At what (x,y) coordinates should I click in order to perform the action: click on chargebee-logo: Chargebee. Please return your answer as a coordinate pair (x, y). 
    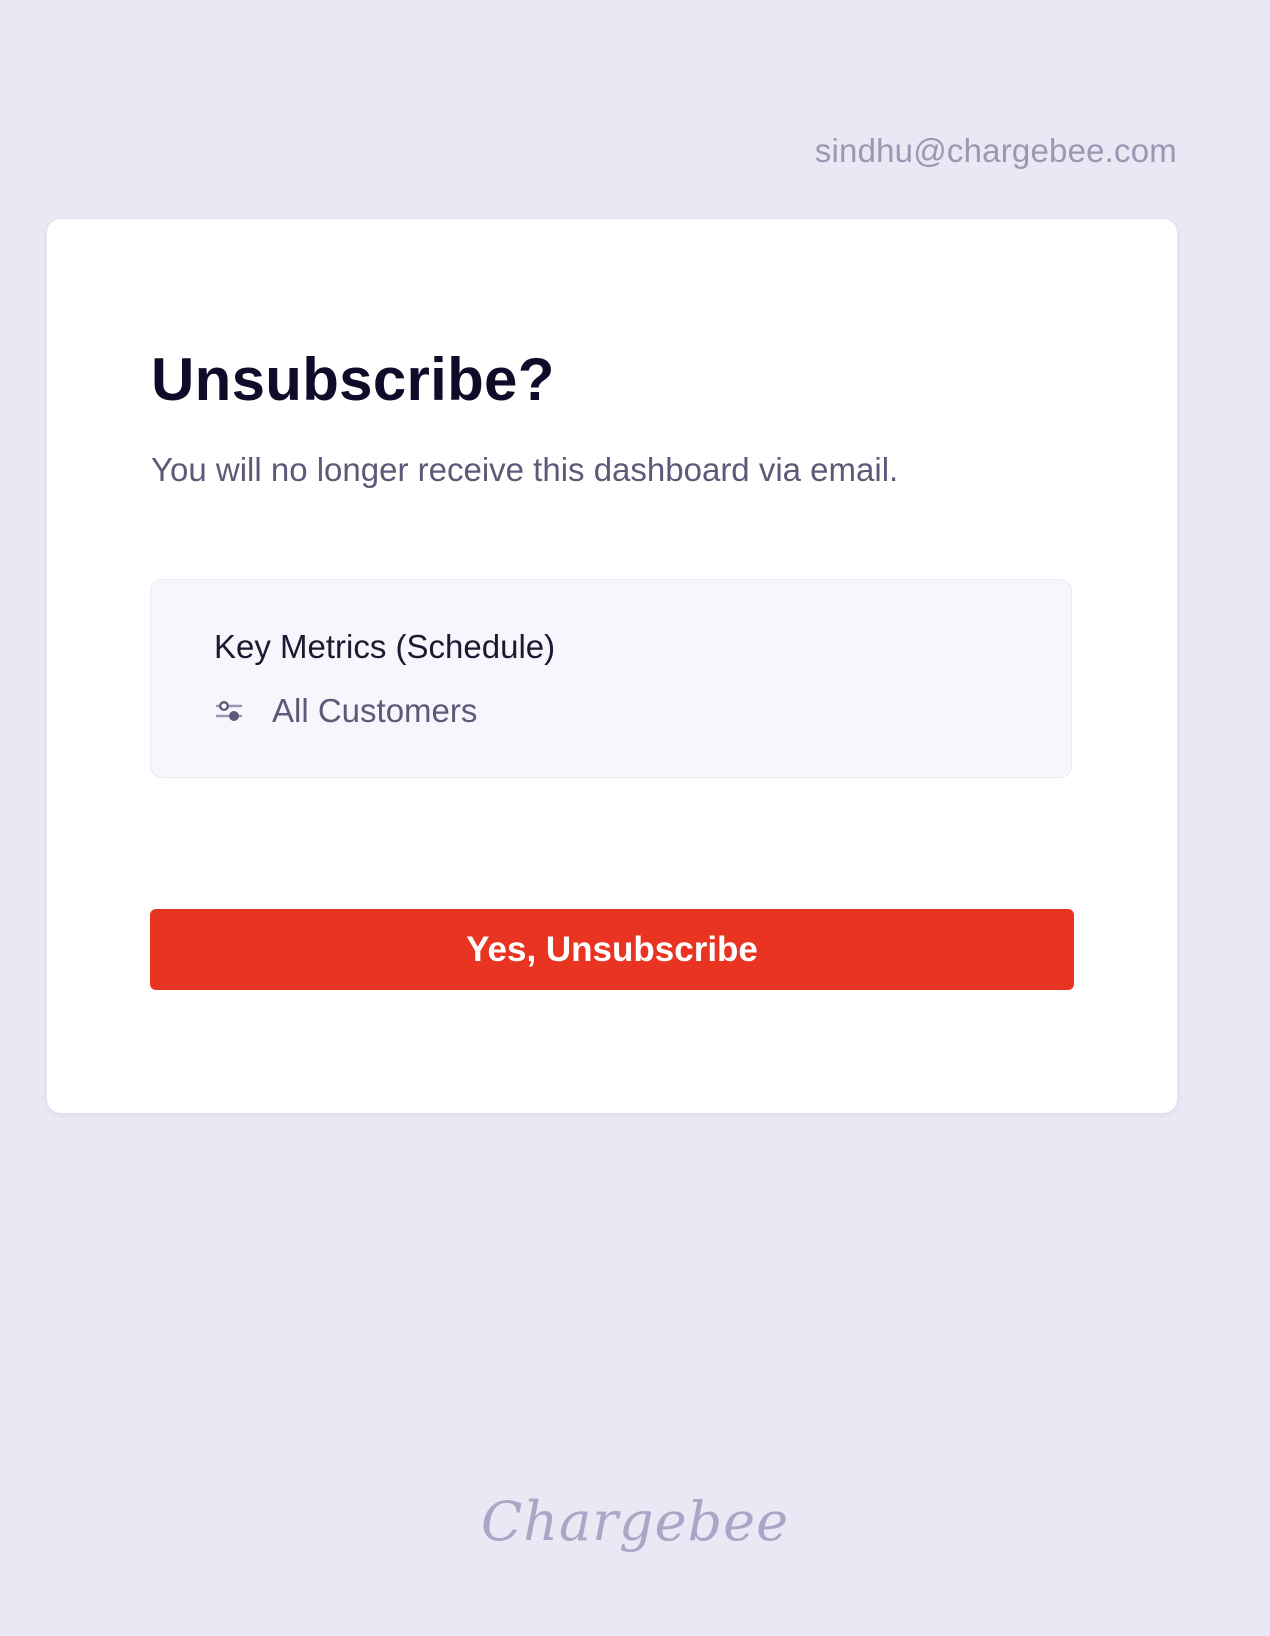
    Looking at the image, I should click on (635, 1521).